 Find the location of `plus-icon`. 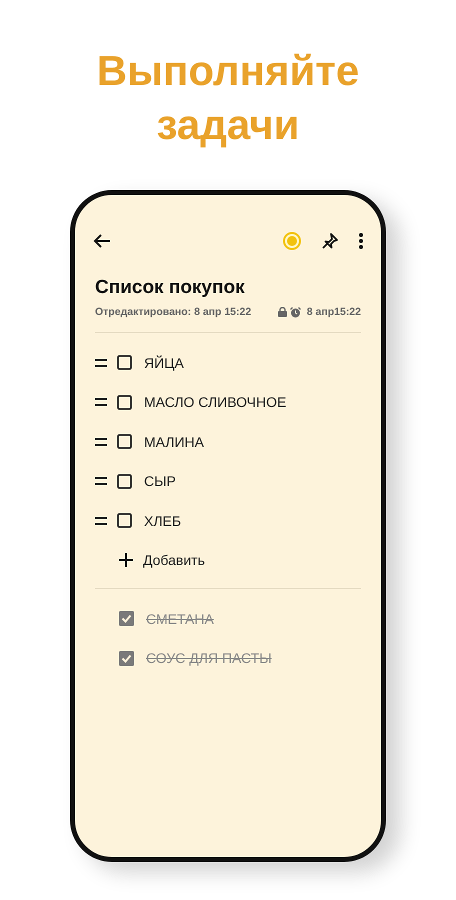

plus-icon is located at coordinates (126, 560).